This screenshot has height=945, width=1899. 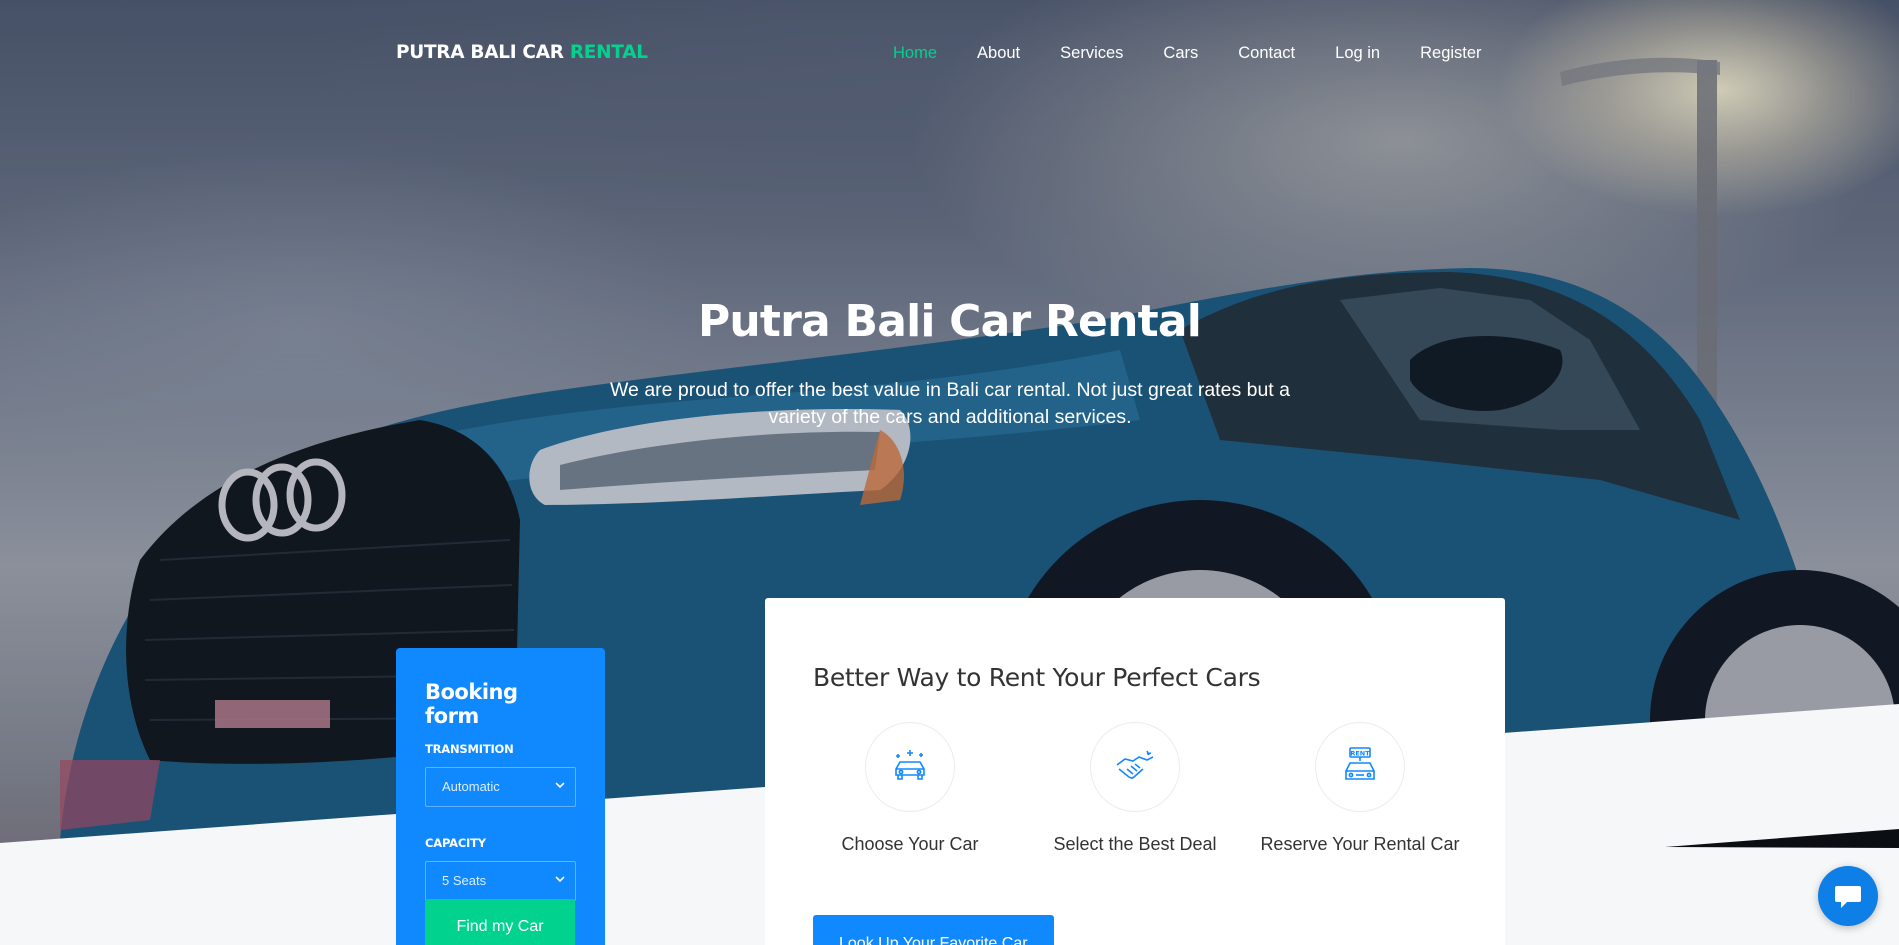 I want to click on feature-caption: Reserve Your Rental Car, so click(x=1360, y=844).